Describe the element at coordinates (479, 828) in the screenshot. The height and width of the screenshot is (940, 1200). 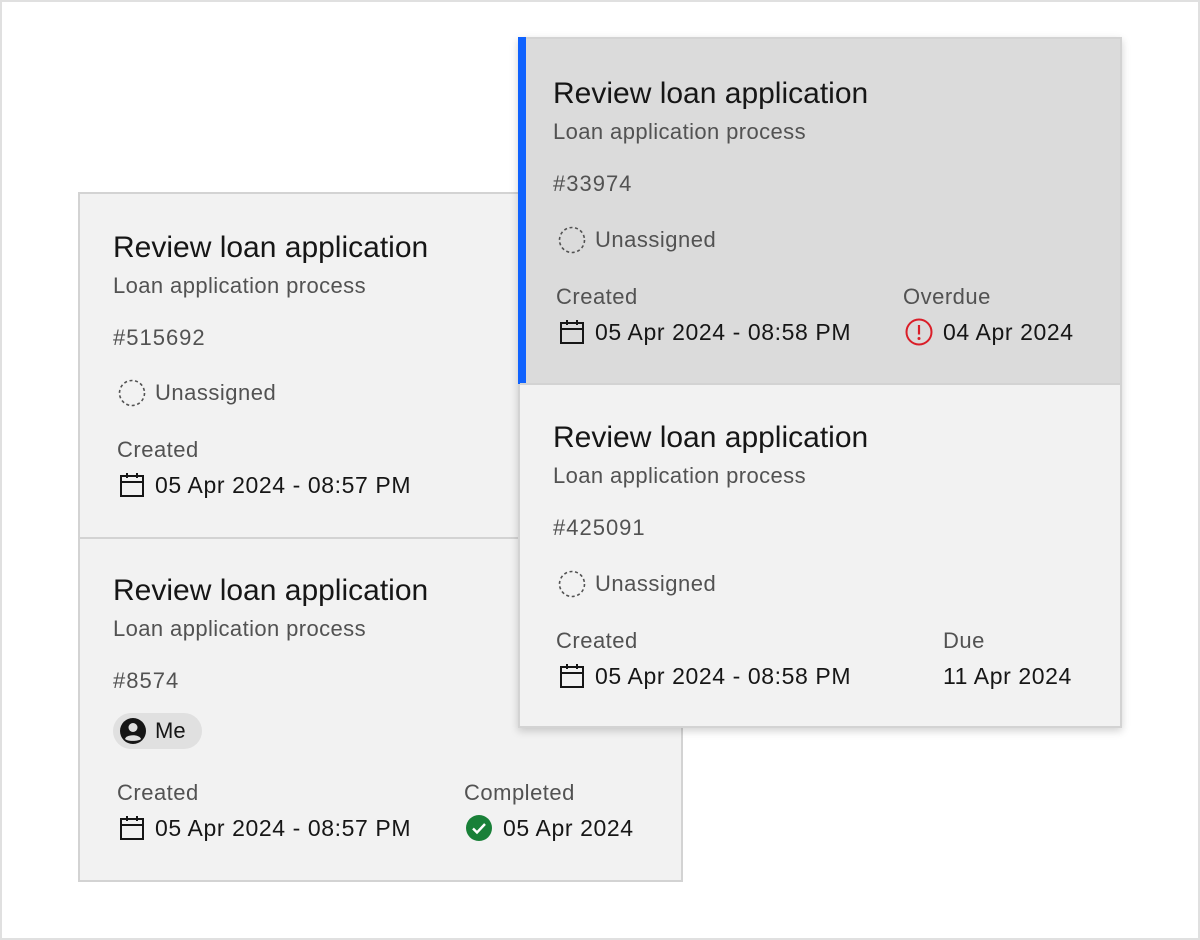
I see `checkmark-filled-icon` at that location.